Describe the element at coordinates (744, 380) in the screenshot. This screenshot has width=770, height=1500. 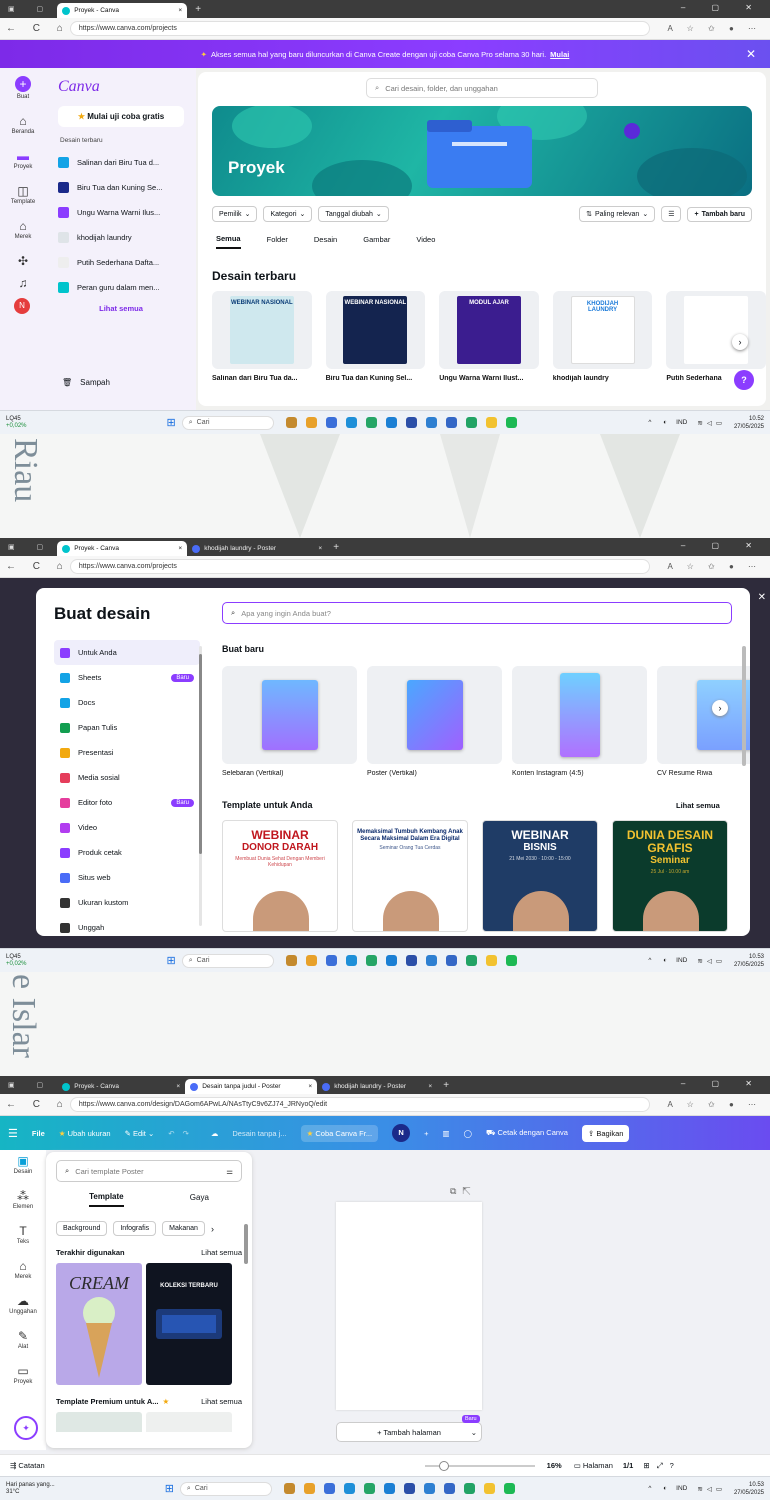
I see `help-button: ?` at that location.